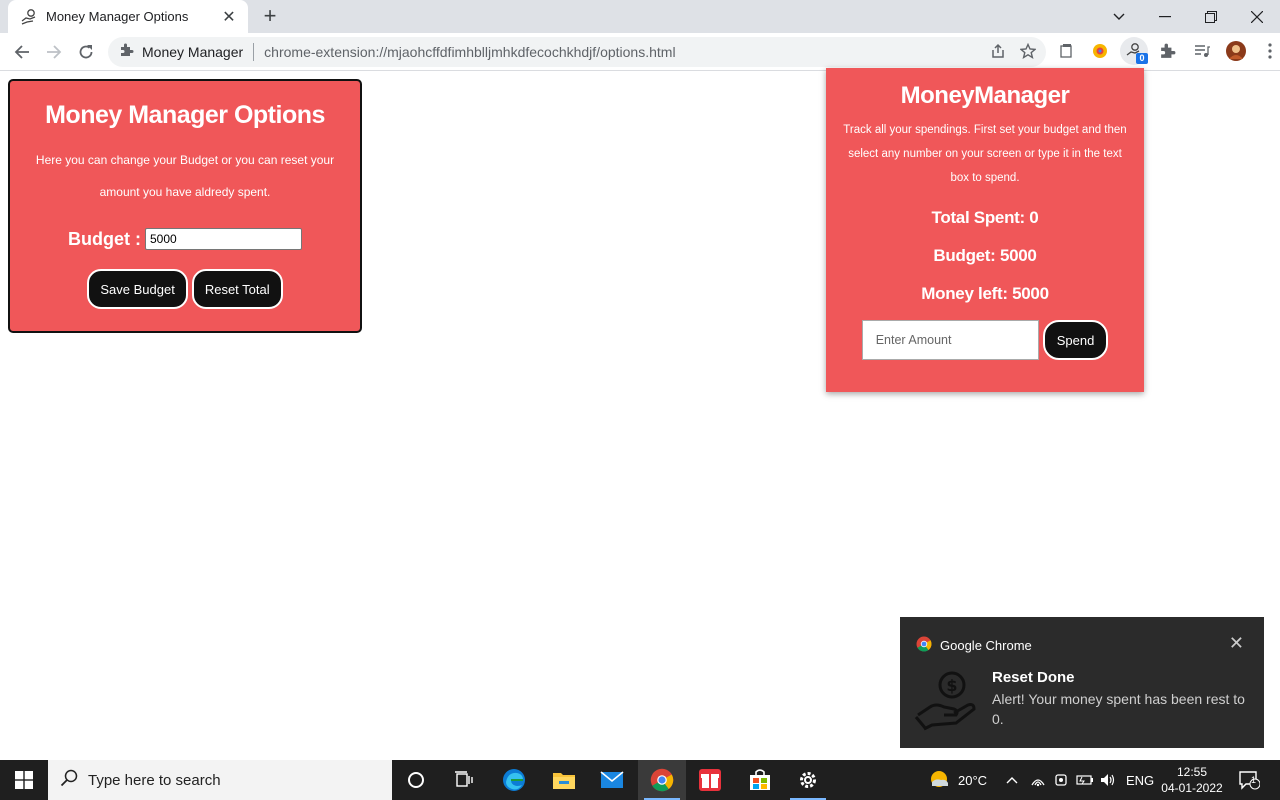 This screenshot has height=800, width=1280. What do you see at coordinates (117, 16) in the screenshot?
I see `tab-title: Money Manager Options` at bounding box center [117, 16].